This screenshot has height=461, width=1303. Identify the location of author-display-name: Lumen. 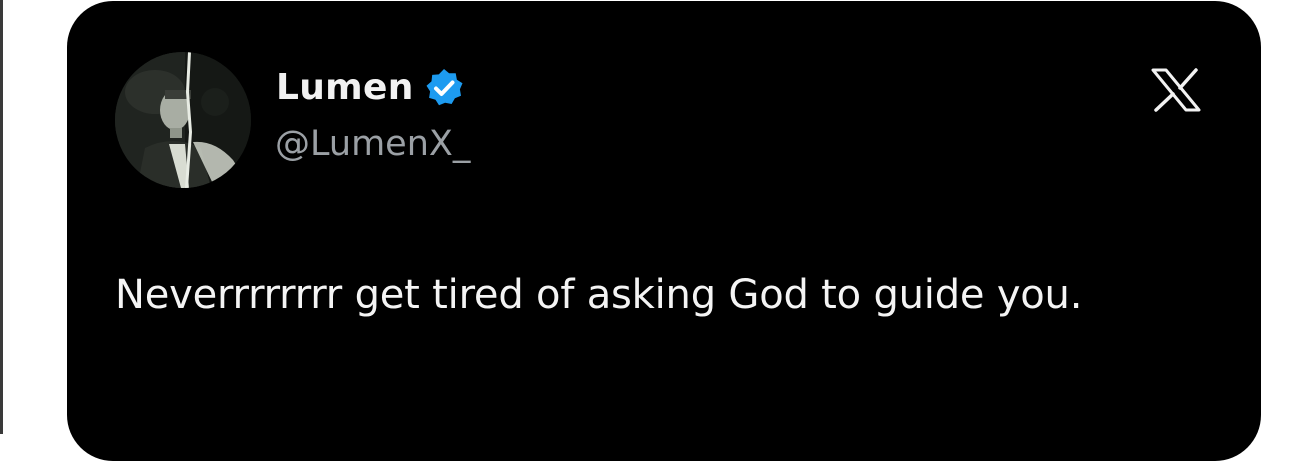
(345, 88).